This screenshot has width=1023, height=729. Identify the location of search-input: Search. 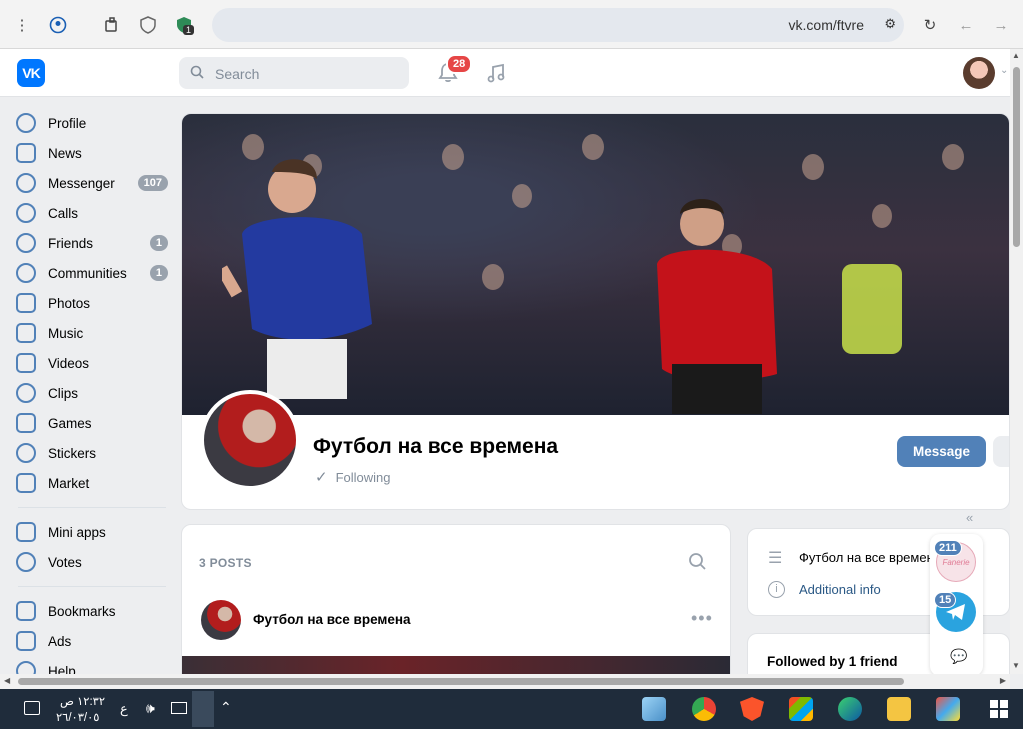
(294, 73).